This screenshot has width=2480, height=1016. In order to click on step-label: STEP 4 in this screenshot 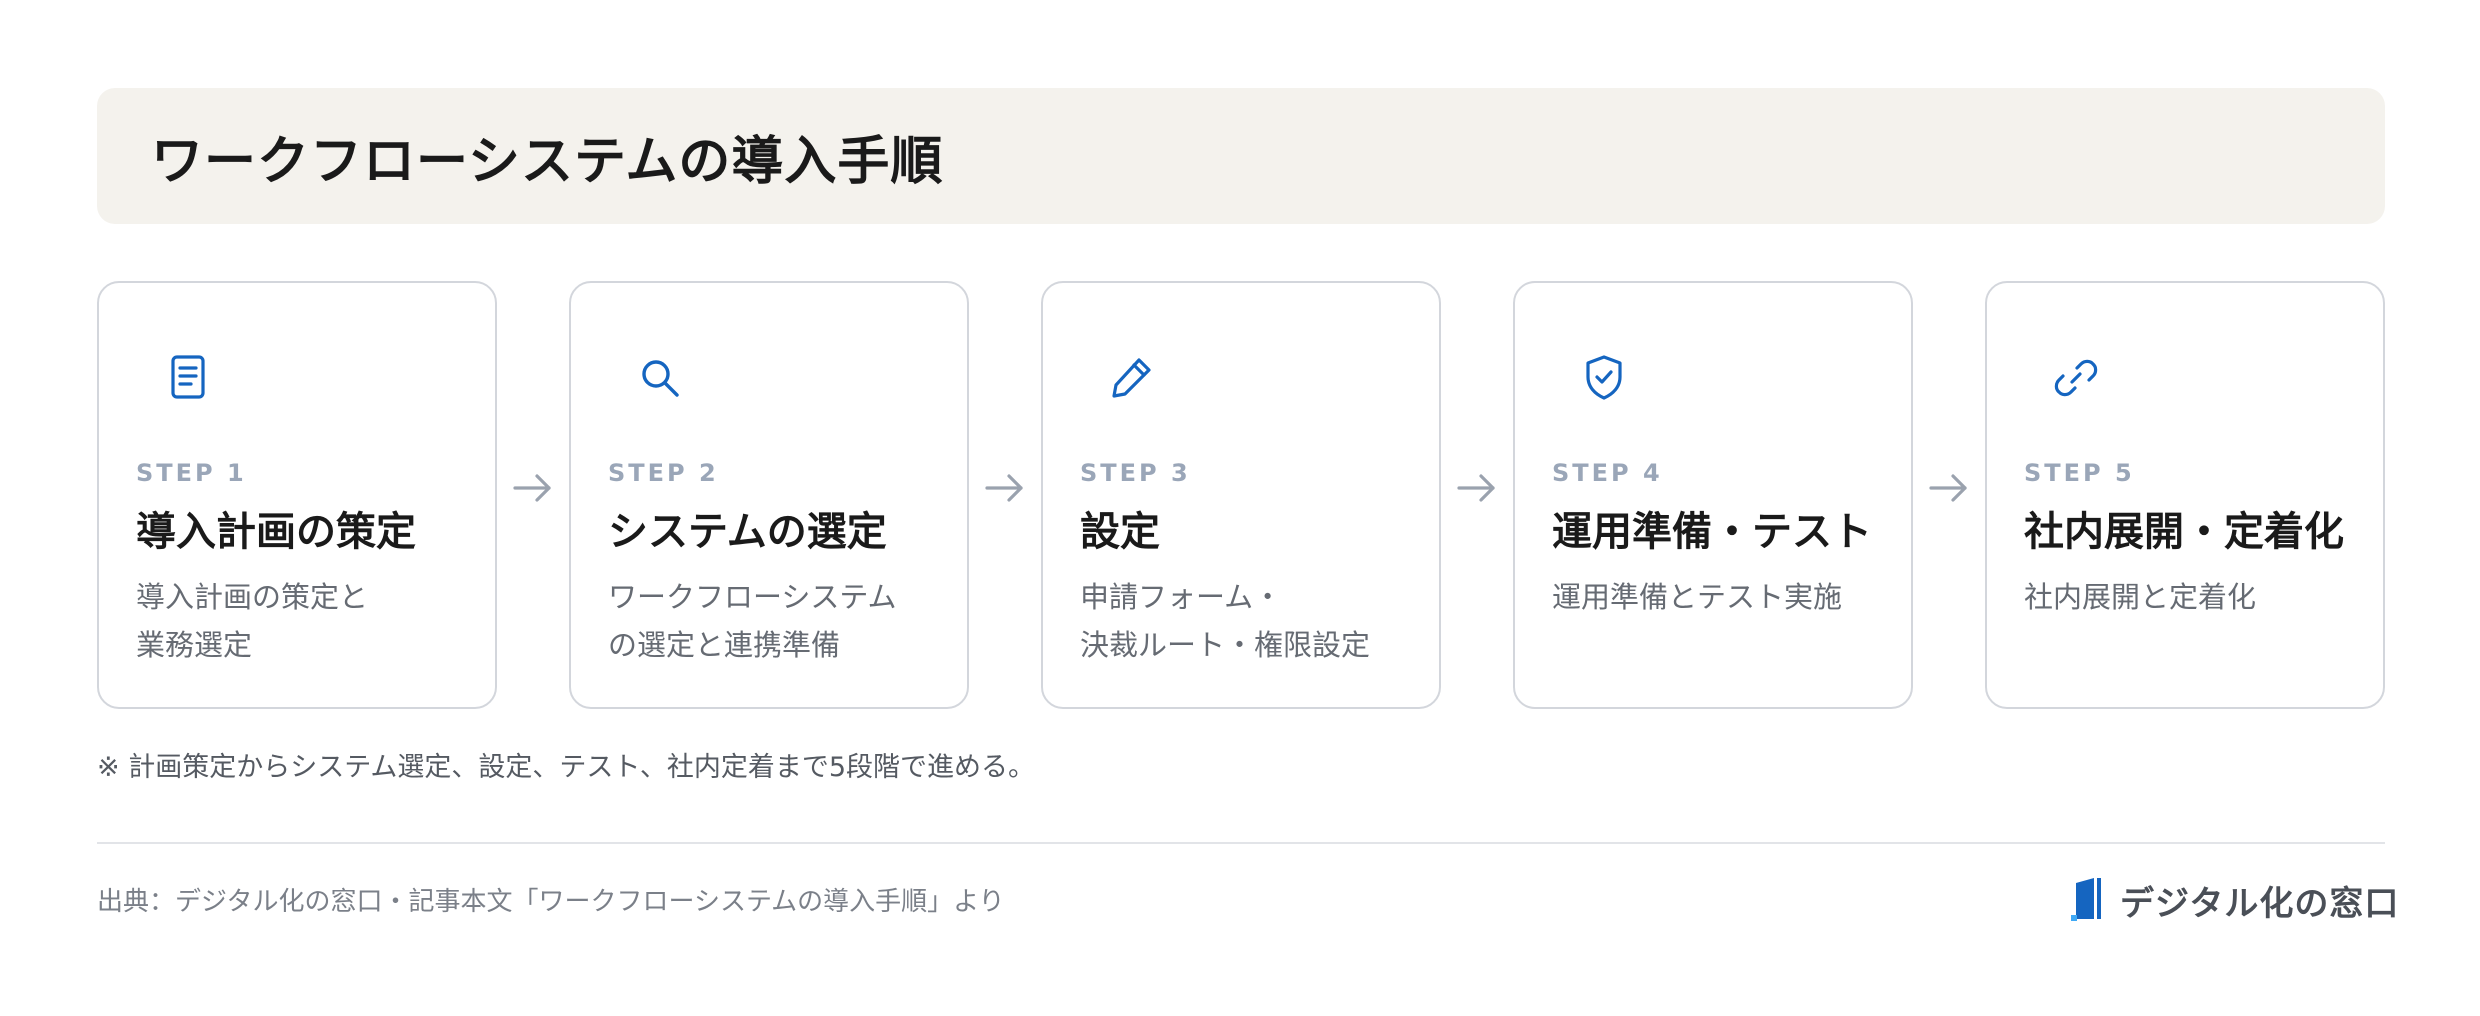, I will do `click(1607, 473)`.